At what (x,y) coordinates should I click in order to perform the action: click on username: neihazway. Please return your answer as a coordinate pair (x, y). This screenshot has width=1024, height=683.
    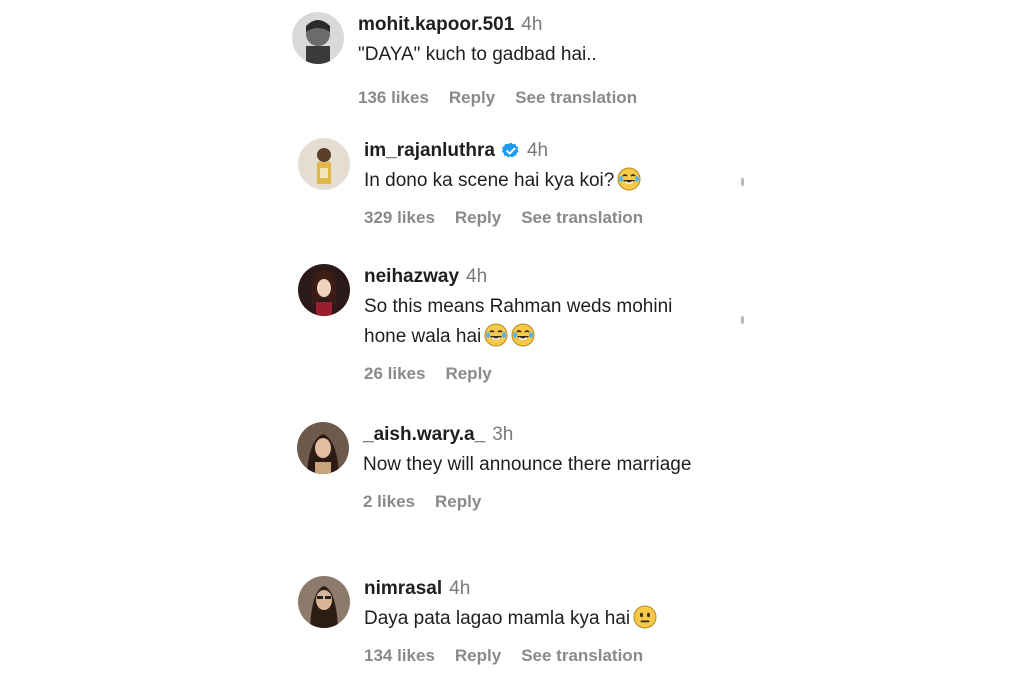
    Looking at the image, I should click on (411, 277).